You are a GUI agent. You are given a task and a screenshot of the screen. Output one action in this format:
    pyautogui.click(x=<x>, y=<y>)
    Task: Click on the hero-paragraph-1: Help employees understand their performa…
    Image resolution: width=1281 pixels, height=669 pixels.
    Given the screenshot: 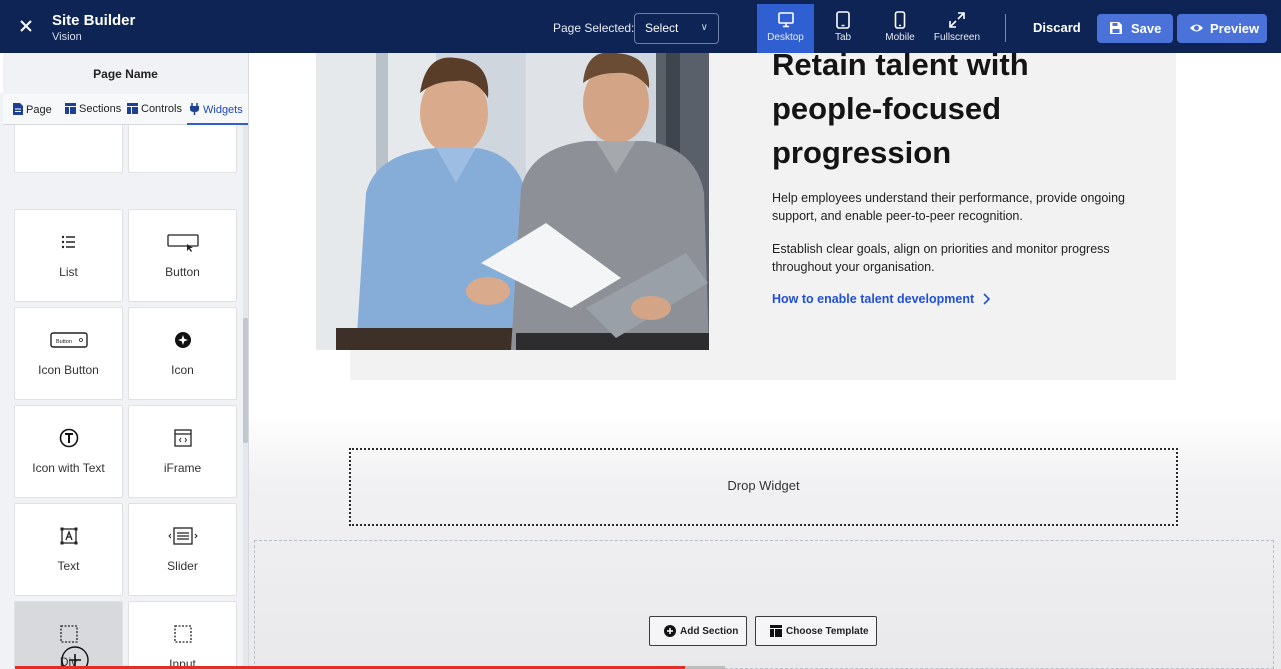 What is the action you would take?
    pyautogui.click(x=948, y=207)
    